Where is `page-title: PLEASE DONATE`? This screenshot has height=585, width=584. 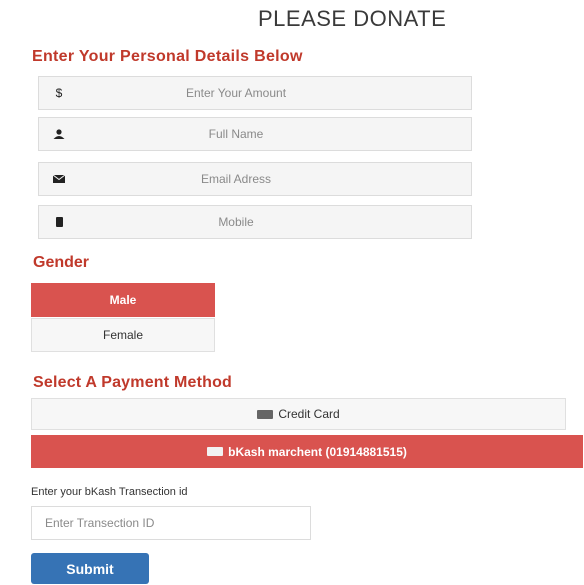
page-title: PLEASE DONATE is located at coordinates (352, 18).